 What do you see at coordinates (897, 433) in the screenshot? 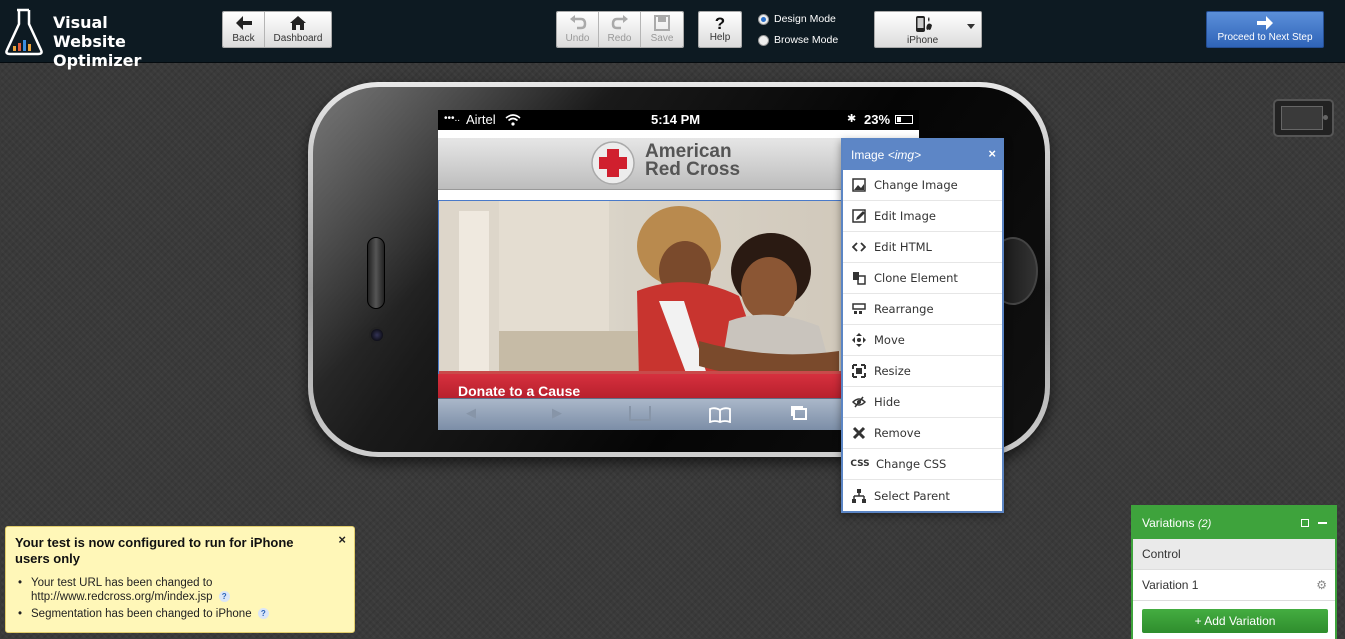
I see `menu-item-label: Remove` at bounding box center [897, 433].